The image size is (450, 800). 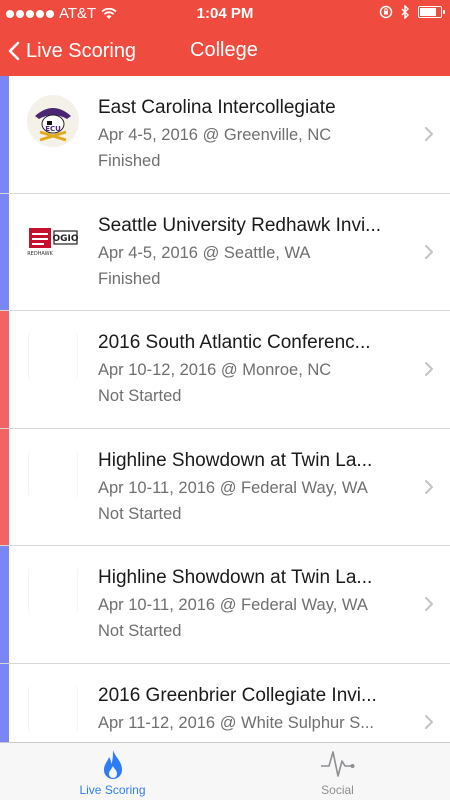 I want to click on tab-live-scoring: Live Scoring, so click(x=112, y=771).